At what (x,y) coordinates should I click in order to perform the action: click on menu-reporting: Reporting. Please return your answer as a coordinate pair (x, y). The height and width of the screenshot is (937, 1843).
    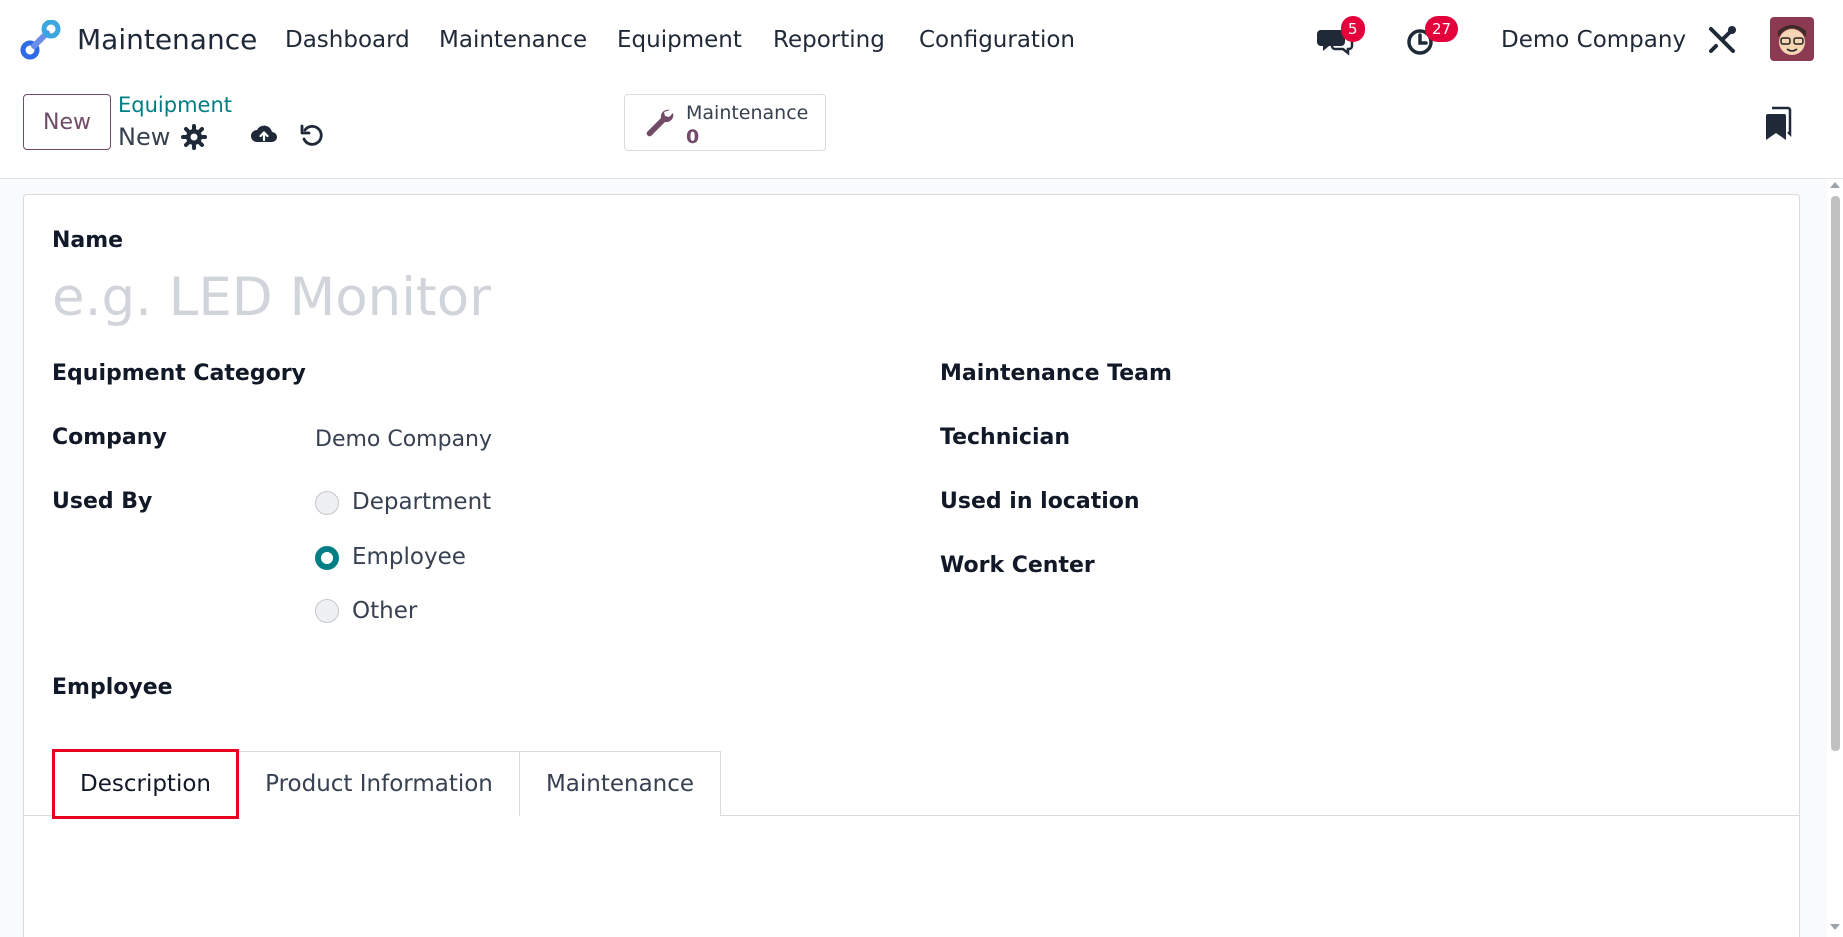
    Looking at the image, I should click on (829, 40).